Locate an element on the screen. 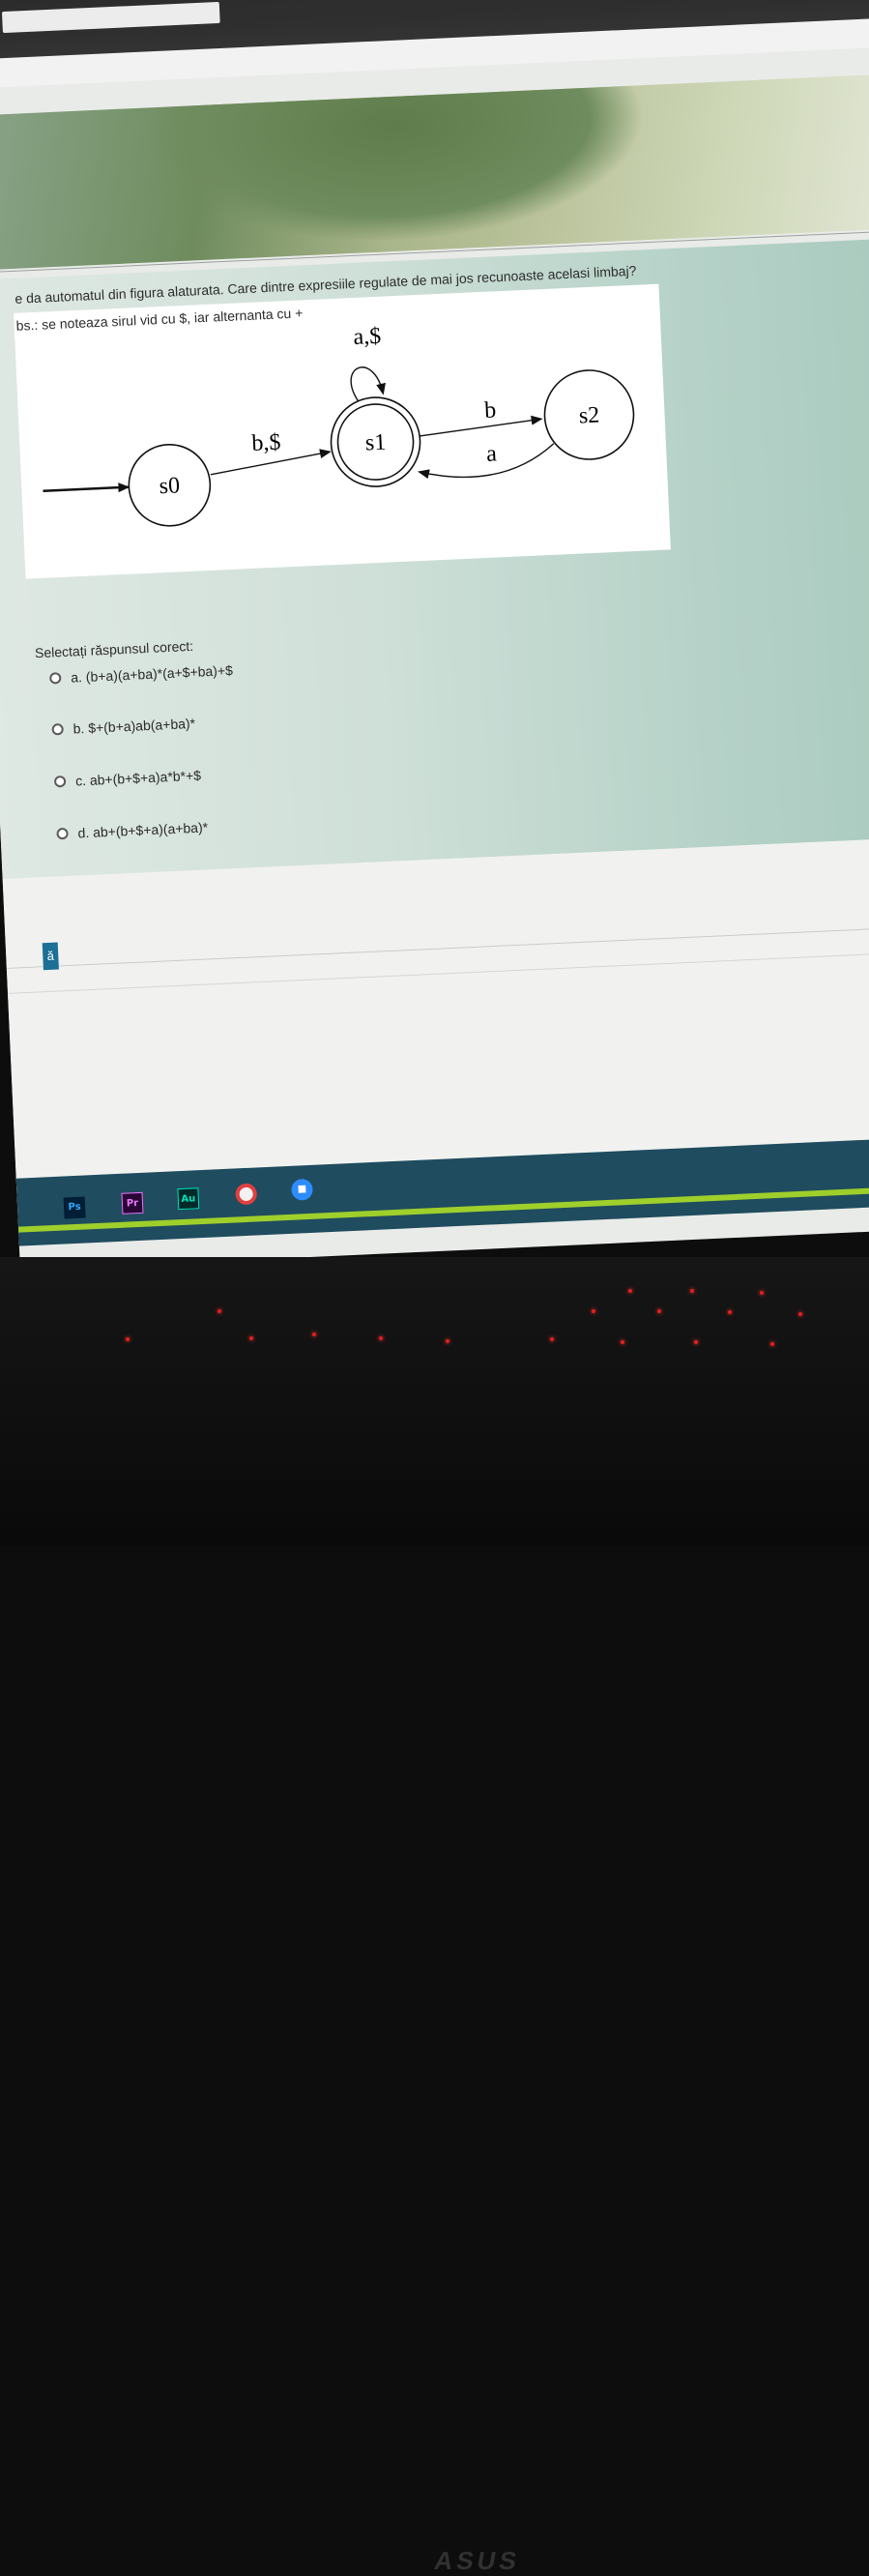  edge-s2-s1-label: a is located at coordinates (492, 453).